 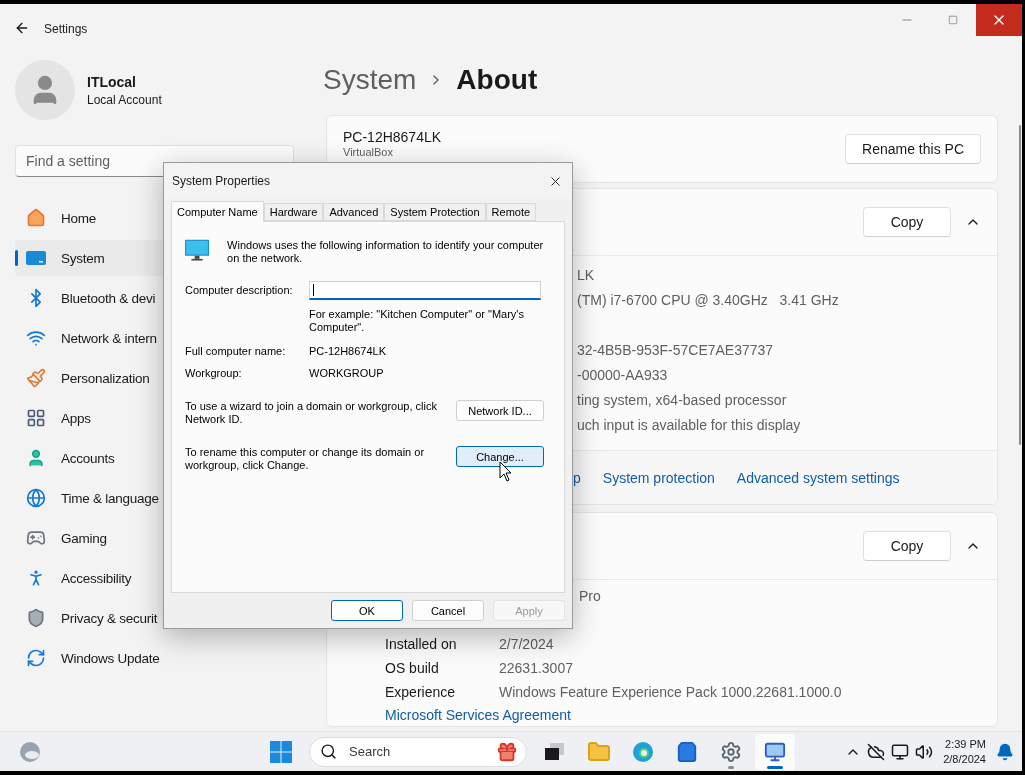 I want to click on spec-value: uch input is available for this display, so click(x=689, y=425).